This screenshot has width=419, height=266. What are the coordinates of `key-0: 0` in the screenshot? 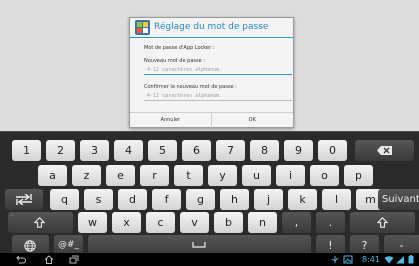 It's located at (332, 150).